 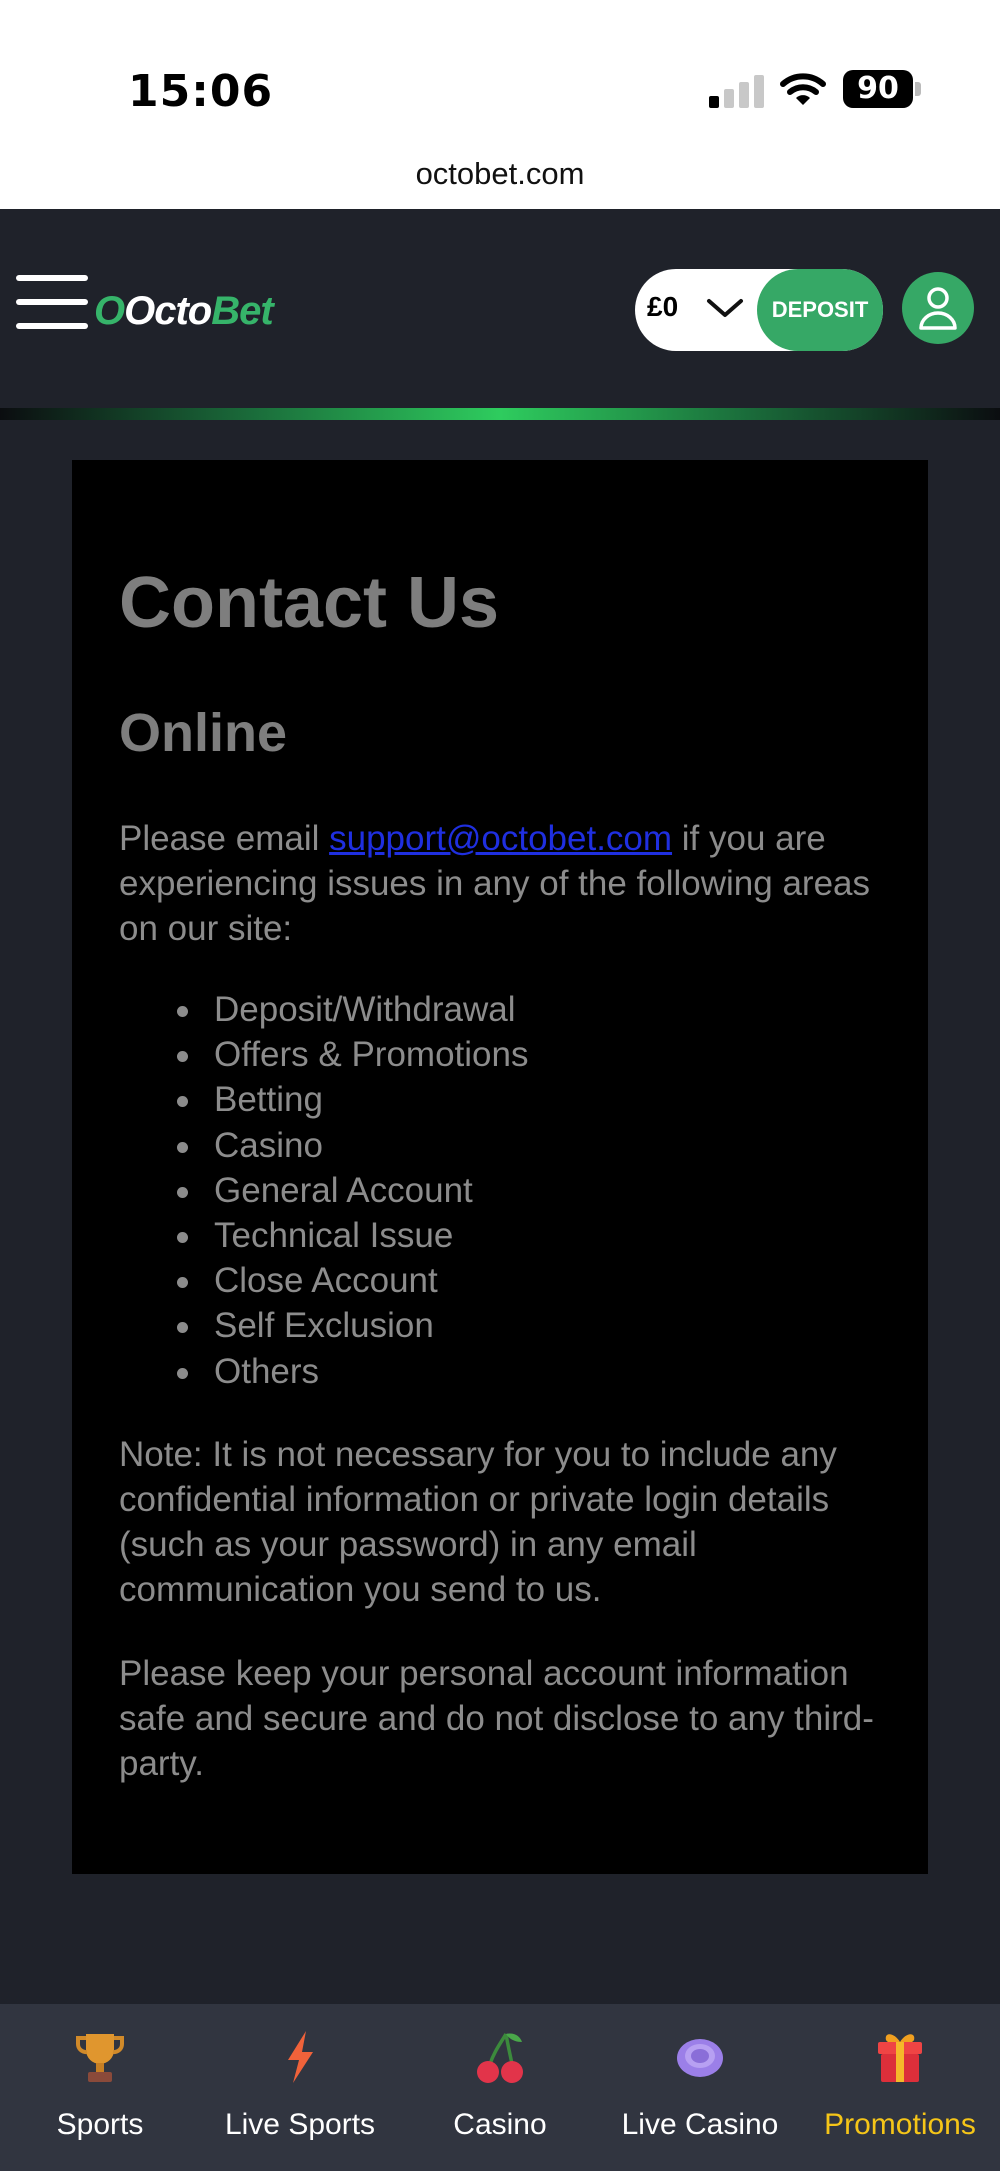 What do you see at coordinates (224, 838) in the screenshot?
I see `intro-text-before: Please email` at bounding box center [224, 838].